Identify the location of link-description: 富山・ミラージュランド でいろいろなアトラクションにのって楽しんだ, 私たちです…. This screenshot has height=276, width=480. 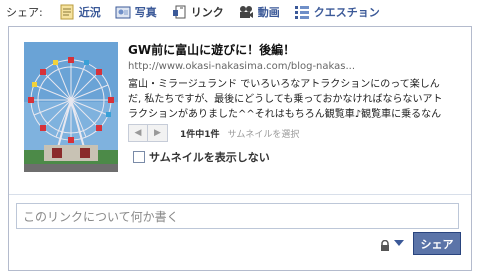
(288, 100).